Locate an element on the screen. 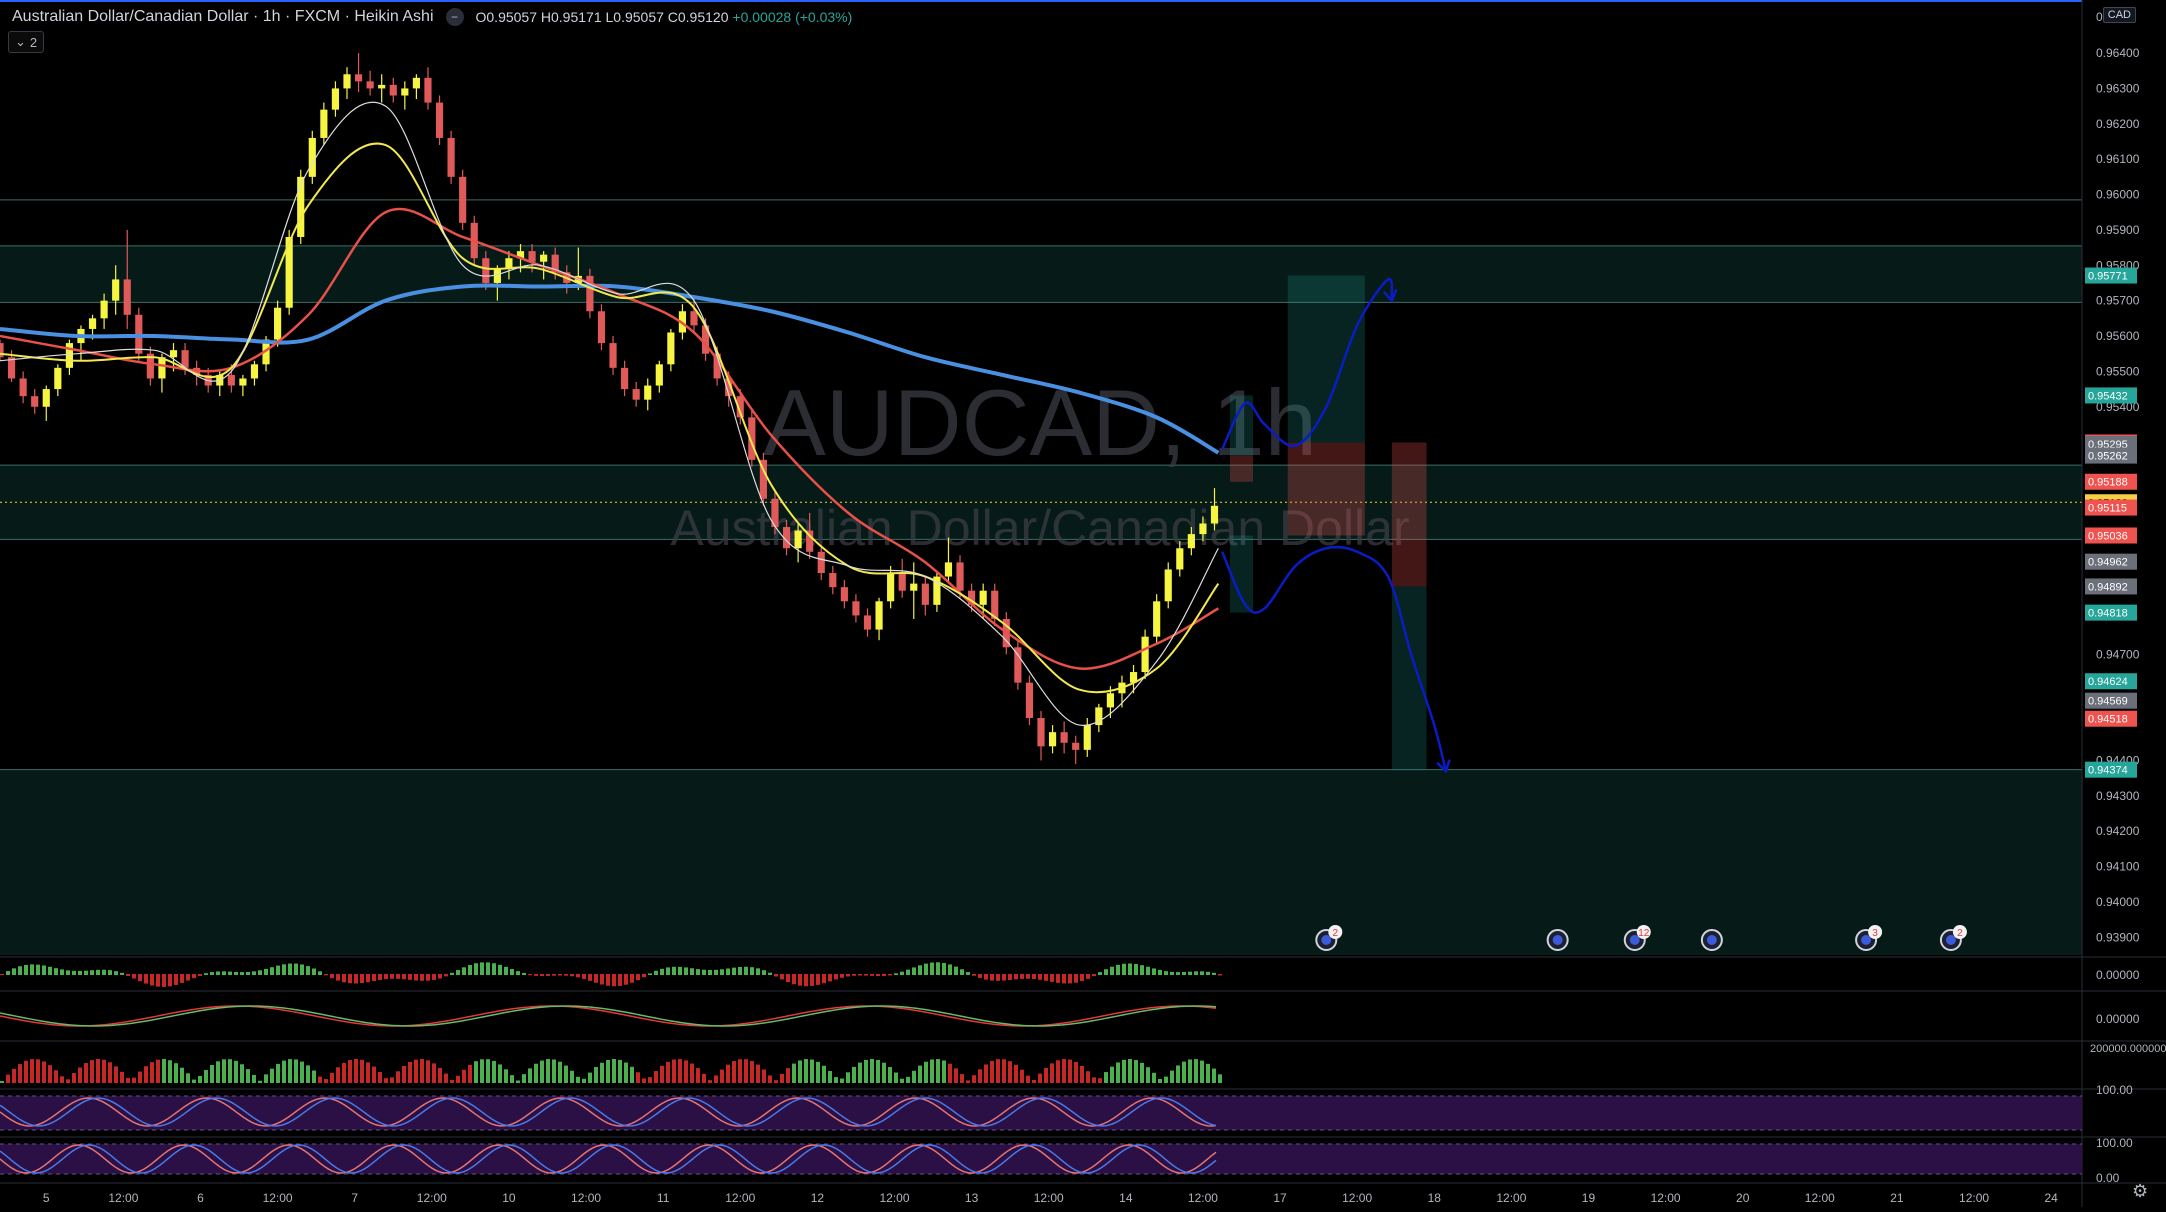  x-tick-label: 11 is located at coordinates (663, 1198).